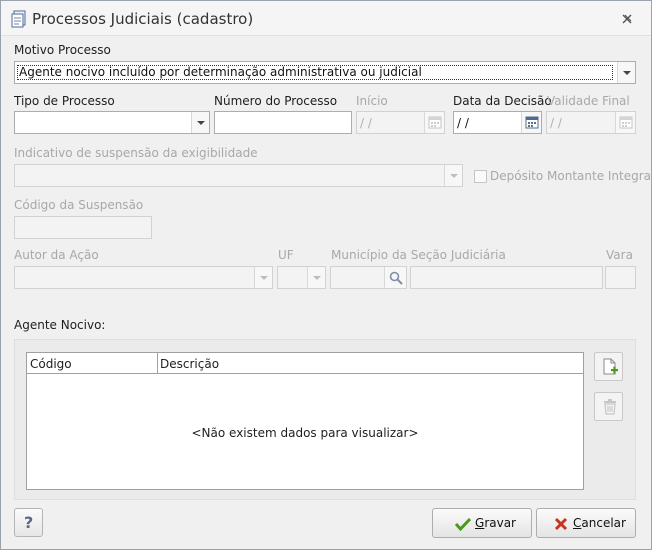  I want to click on codigo-suspensao-input, so click(83, 227).